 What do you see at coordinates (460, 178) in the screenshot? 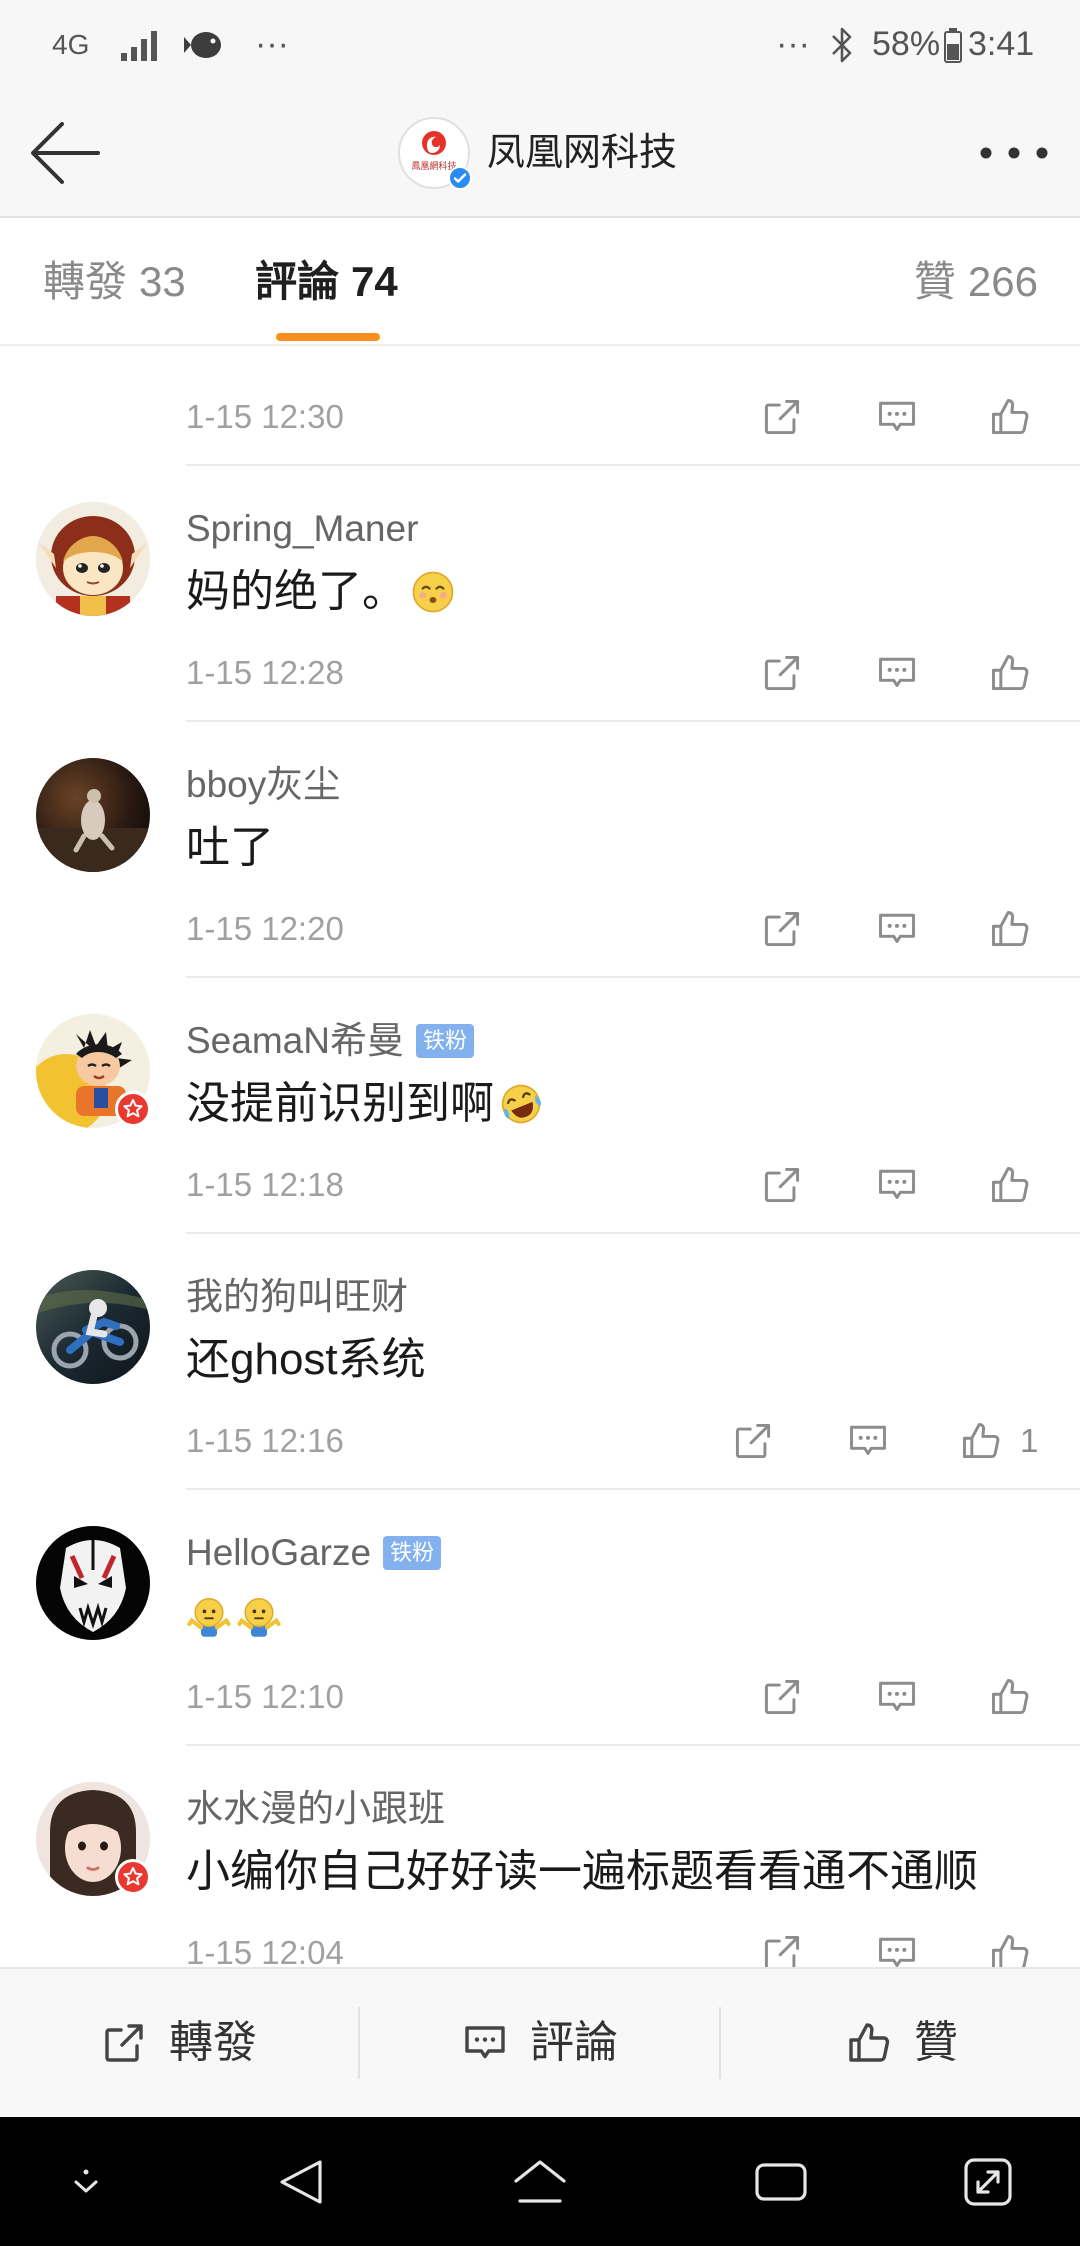
I see `verified-badge-icon` at bounding box center [460, 178].